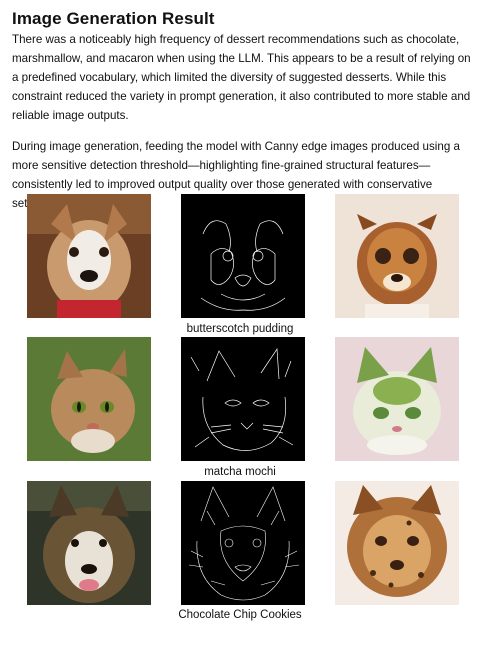 The width and height of the screenshot is (480, 653). I want to click on original-image-cat, so click(89, 399).